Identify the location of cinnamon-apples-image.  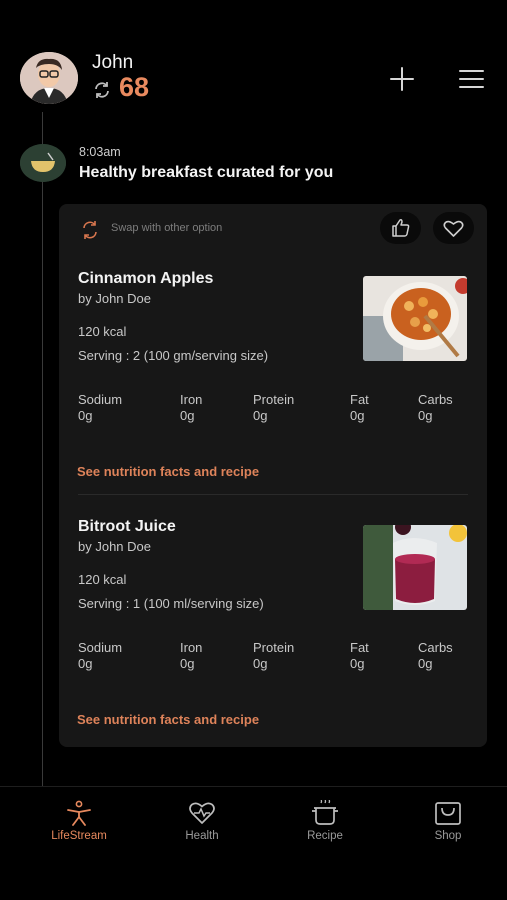
(415, 318).